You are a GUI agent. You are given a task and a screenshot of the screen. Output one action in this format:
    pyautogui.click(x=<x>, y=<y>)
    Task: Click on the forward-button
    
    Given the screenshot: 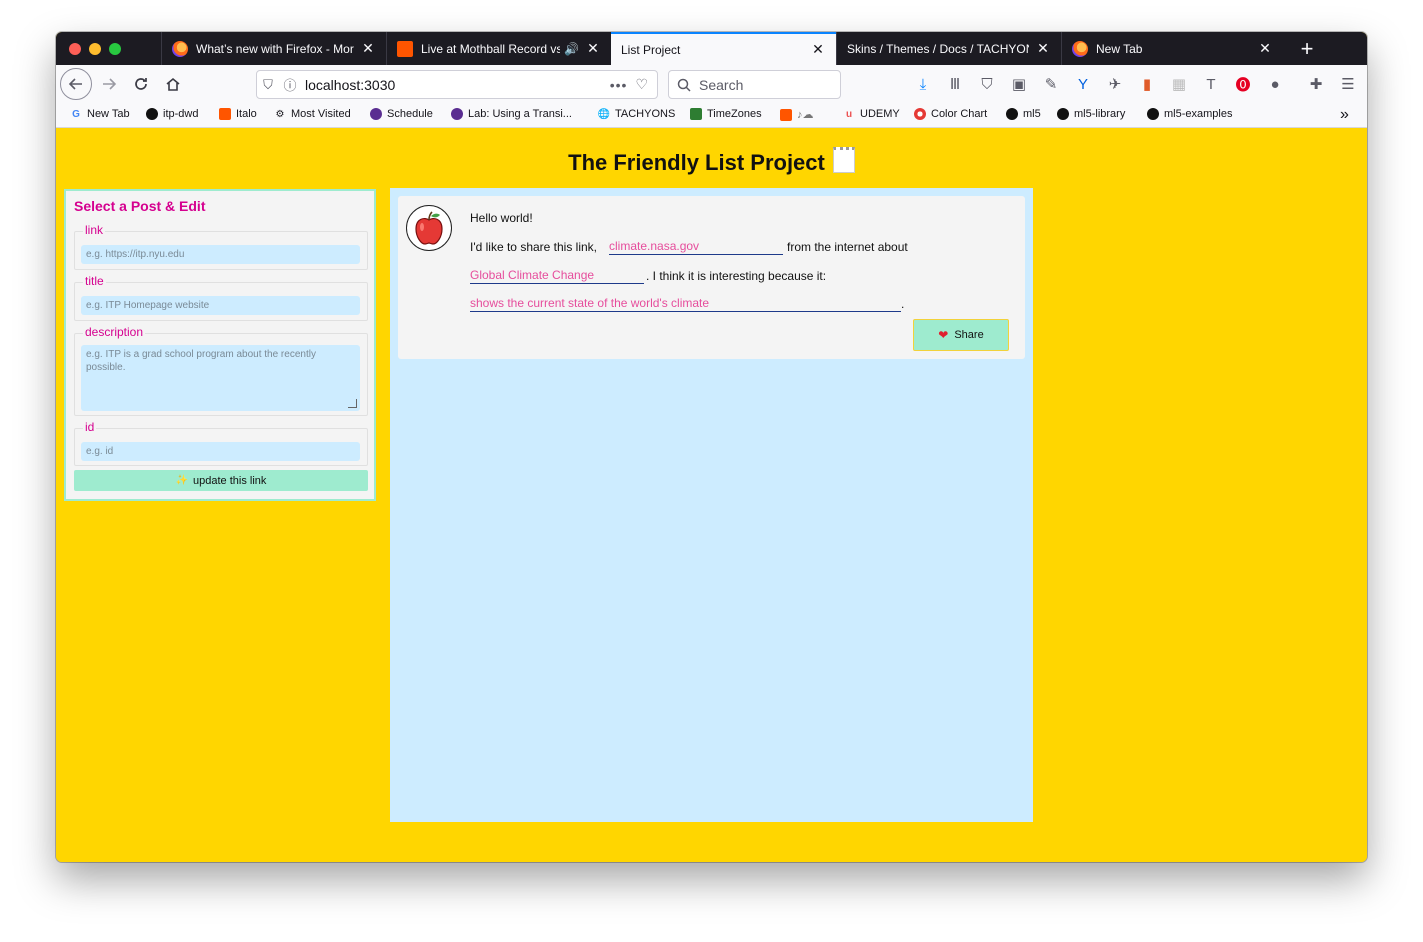 What is the action you would take?
    pyautogui.click(x=109, y=84)
    